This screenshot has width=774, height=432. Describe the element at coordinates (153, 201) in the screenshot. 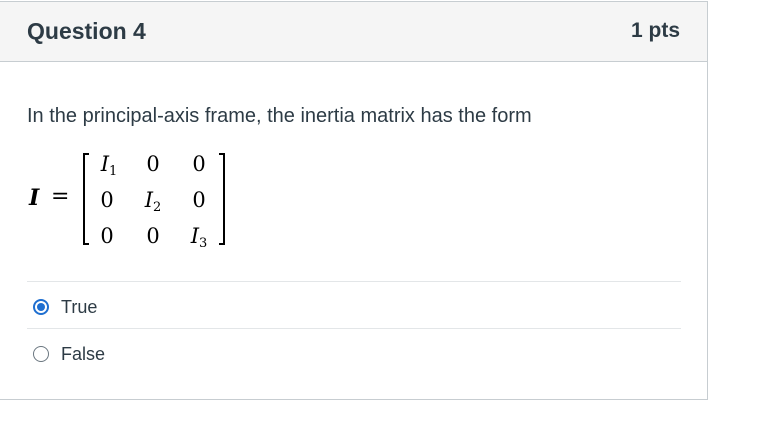

I see `matrix-cell: I2` at that location.